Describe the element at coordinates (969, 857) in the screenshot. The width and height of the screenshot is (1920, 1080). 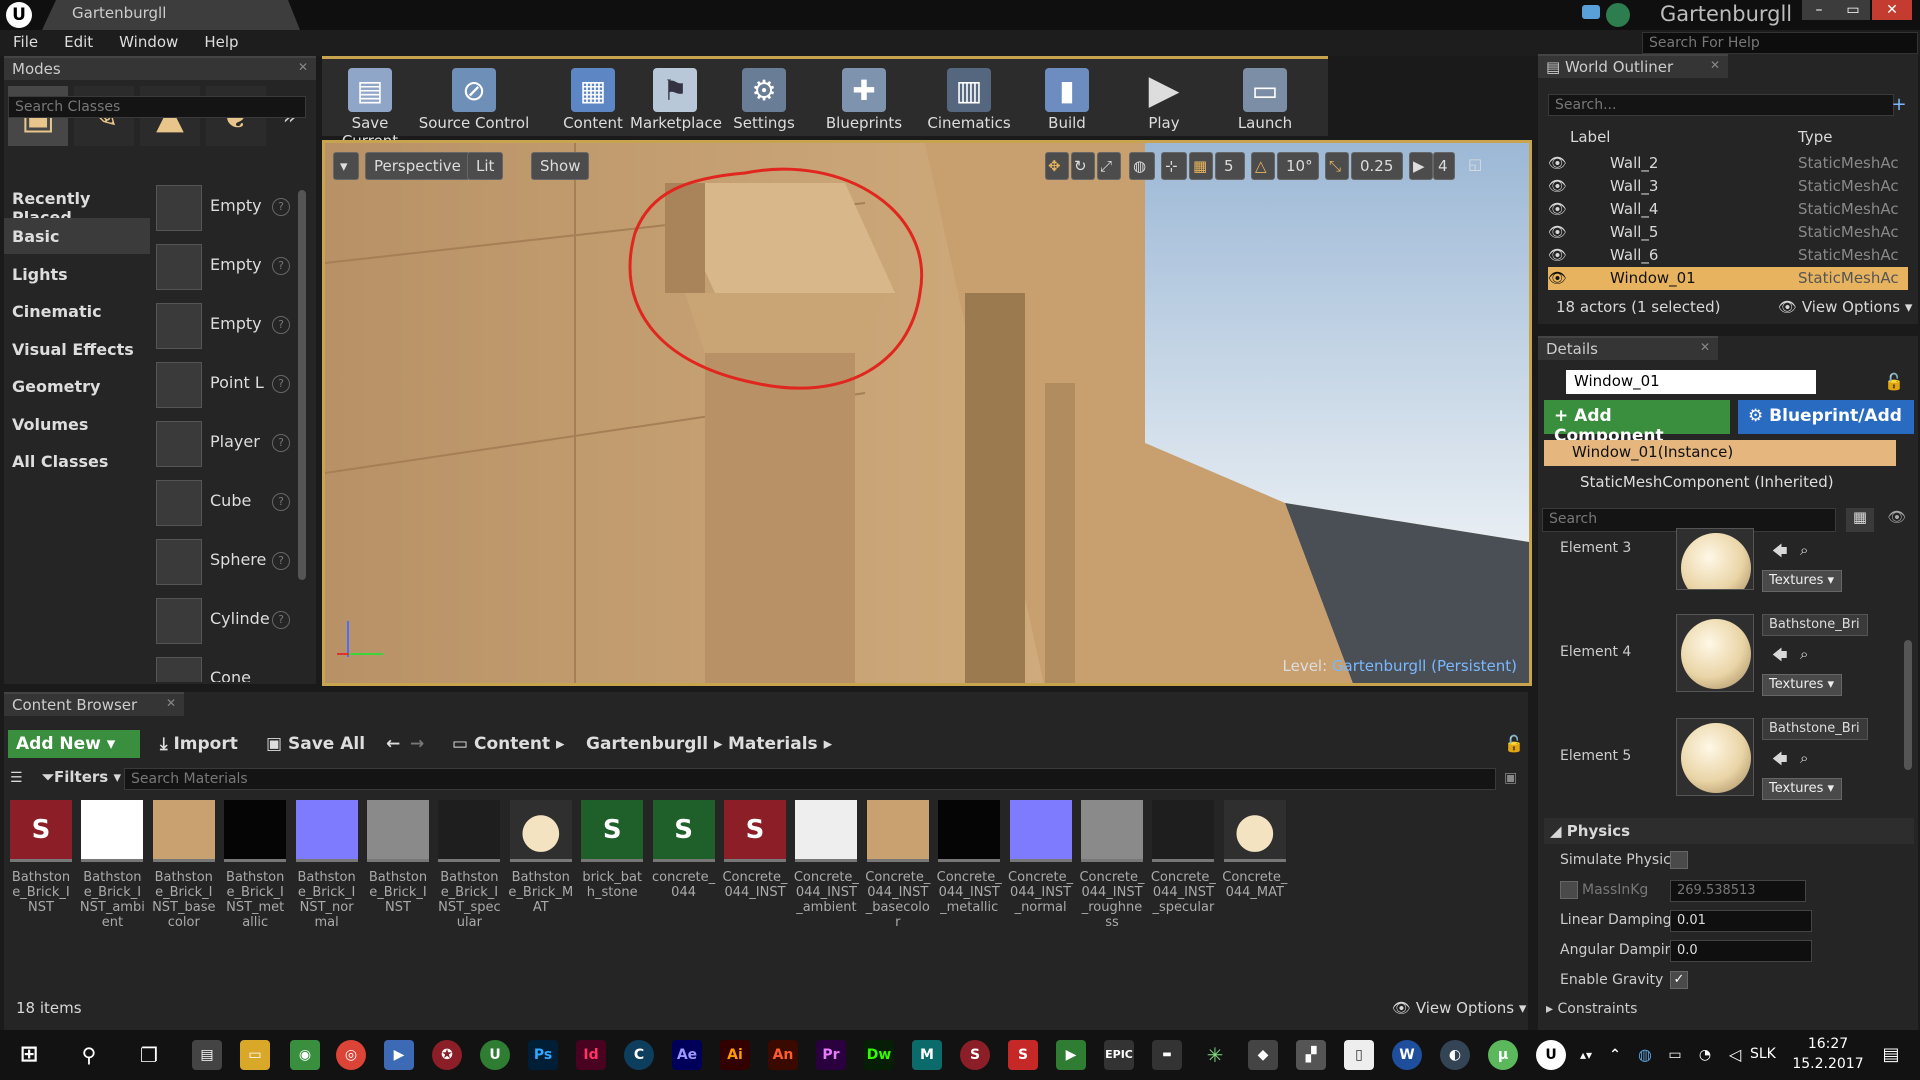
I see `asset-tile: Concrete_044_INST_metallic` at that location.